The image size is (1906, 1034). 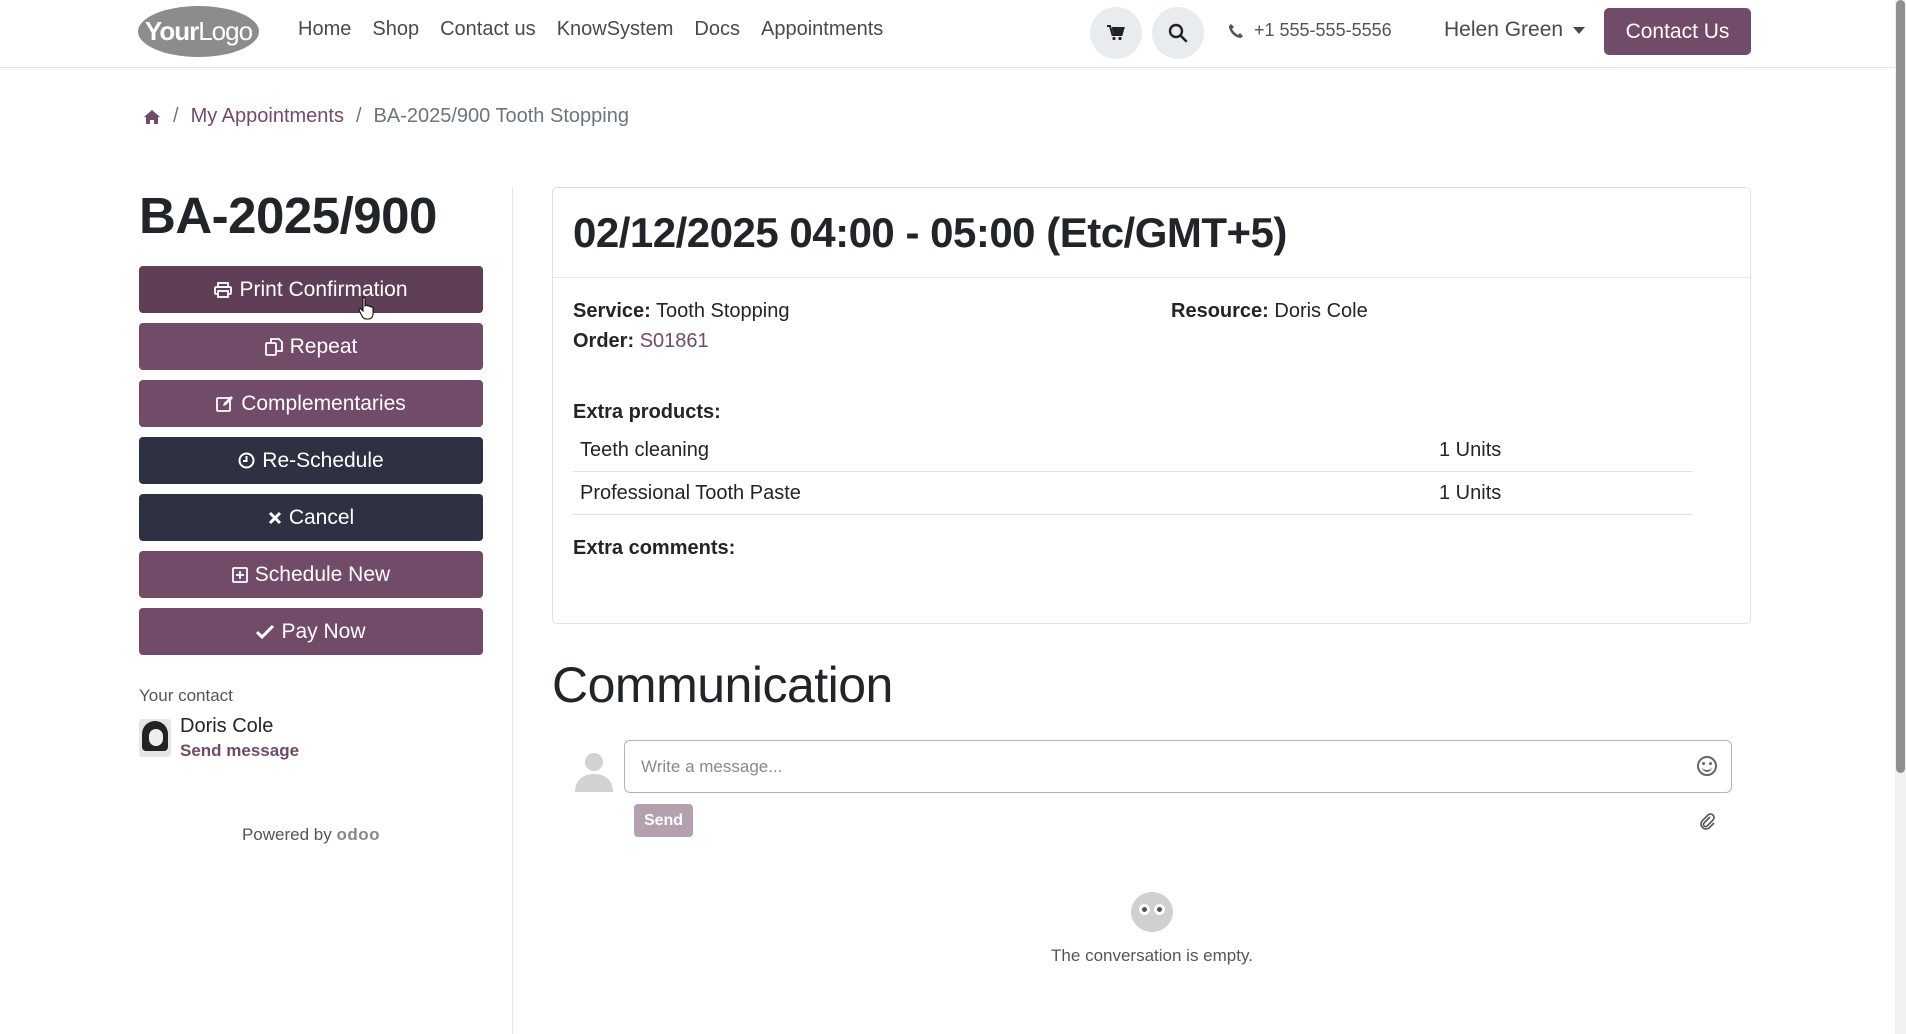 What do you see at coordinates (366, 308) in the screenshot?
I see `mouse-cursor-icon` at bounding box center [366, 308].